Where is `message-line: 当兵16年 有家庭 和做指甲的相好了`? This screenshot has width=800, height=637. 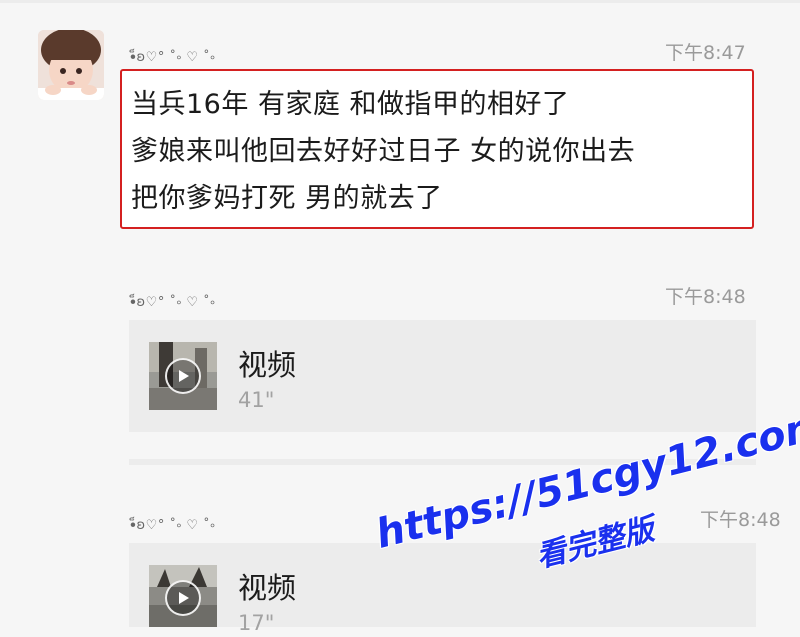 message-line: 当兵16年 有家庭 和做指甲的相好了 is located at coordinates (350, 104).